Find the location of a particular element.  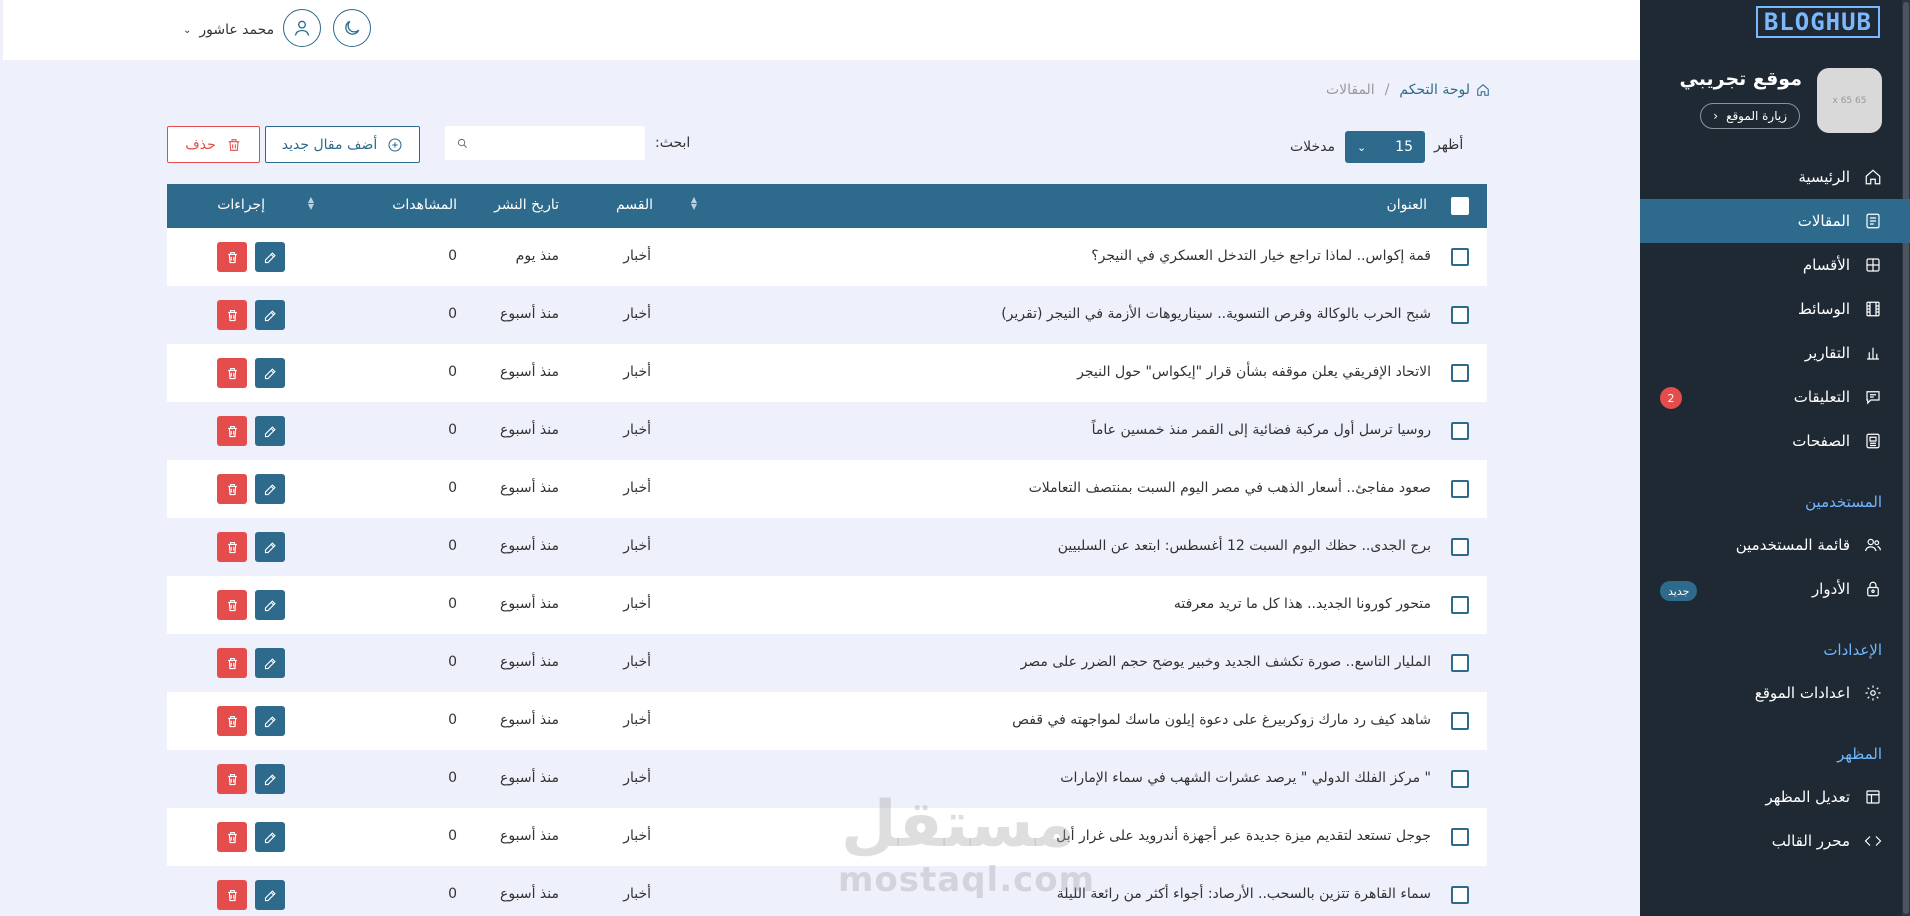

search-input is located at coordinates (545, 143).